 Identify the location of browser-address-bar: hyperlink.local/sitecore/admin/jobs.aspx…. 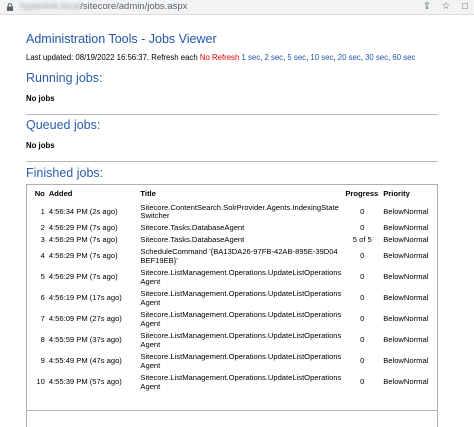
(237, 7).